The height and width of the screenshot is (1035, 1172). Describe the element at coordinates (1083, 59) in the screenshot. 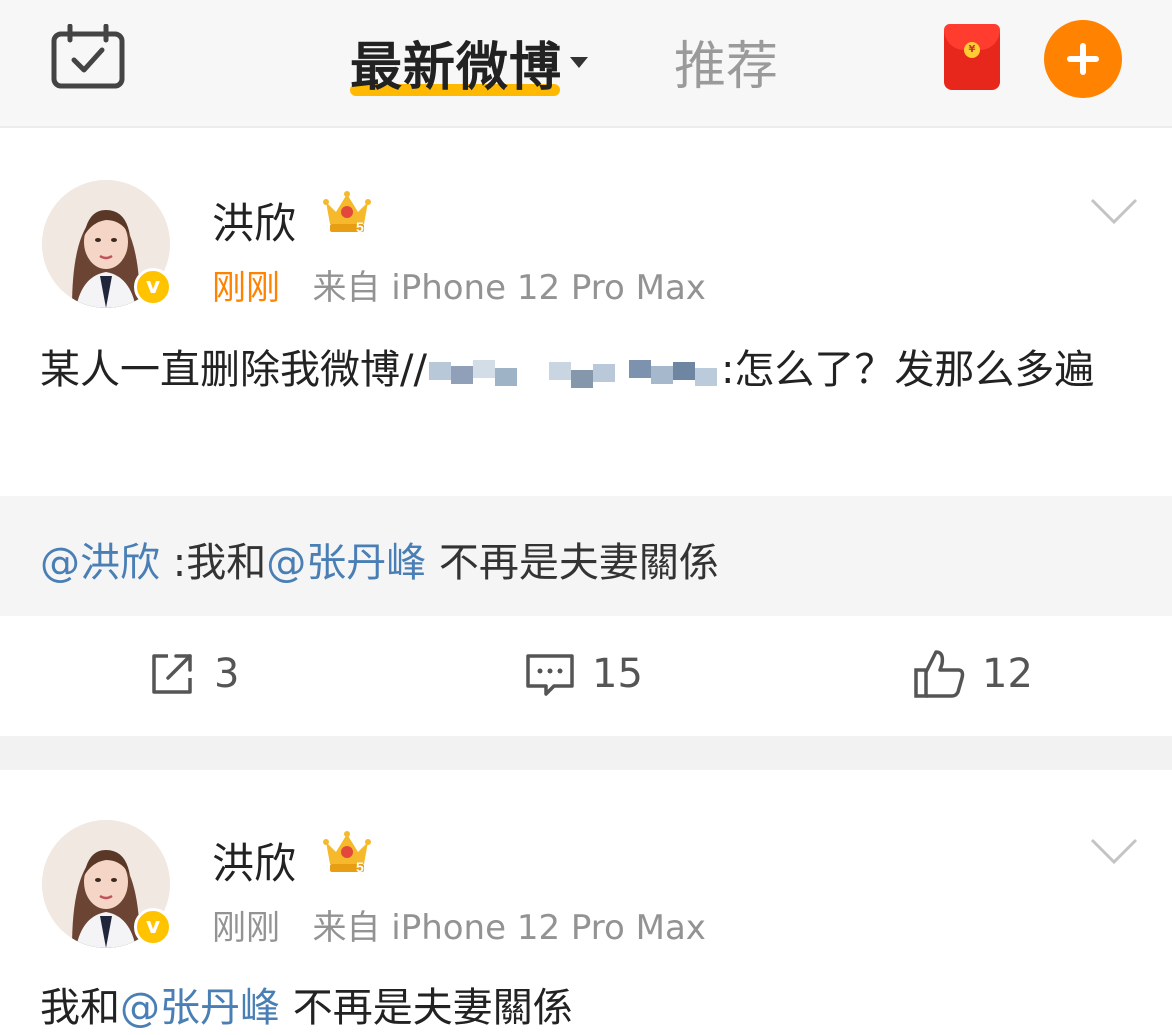

I see `add-post-button` at that location.